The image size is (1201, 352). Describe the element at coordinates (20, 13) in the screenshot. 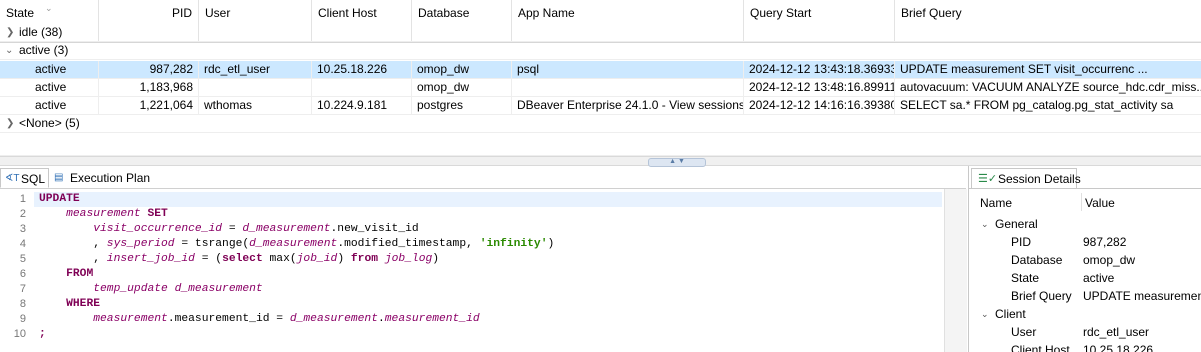

I see `column-header-label: State` at that location.